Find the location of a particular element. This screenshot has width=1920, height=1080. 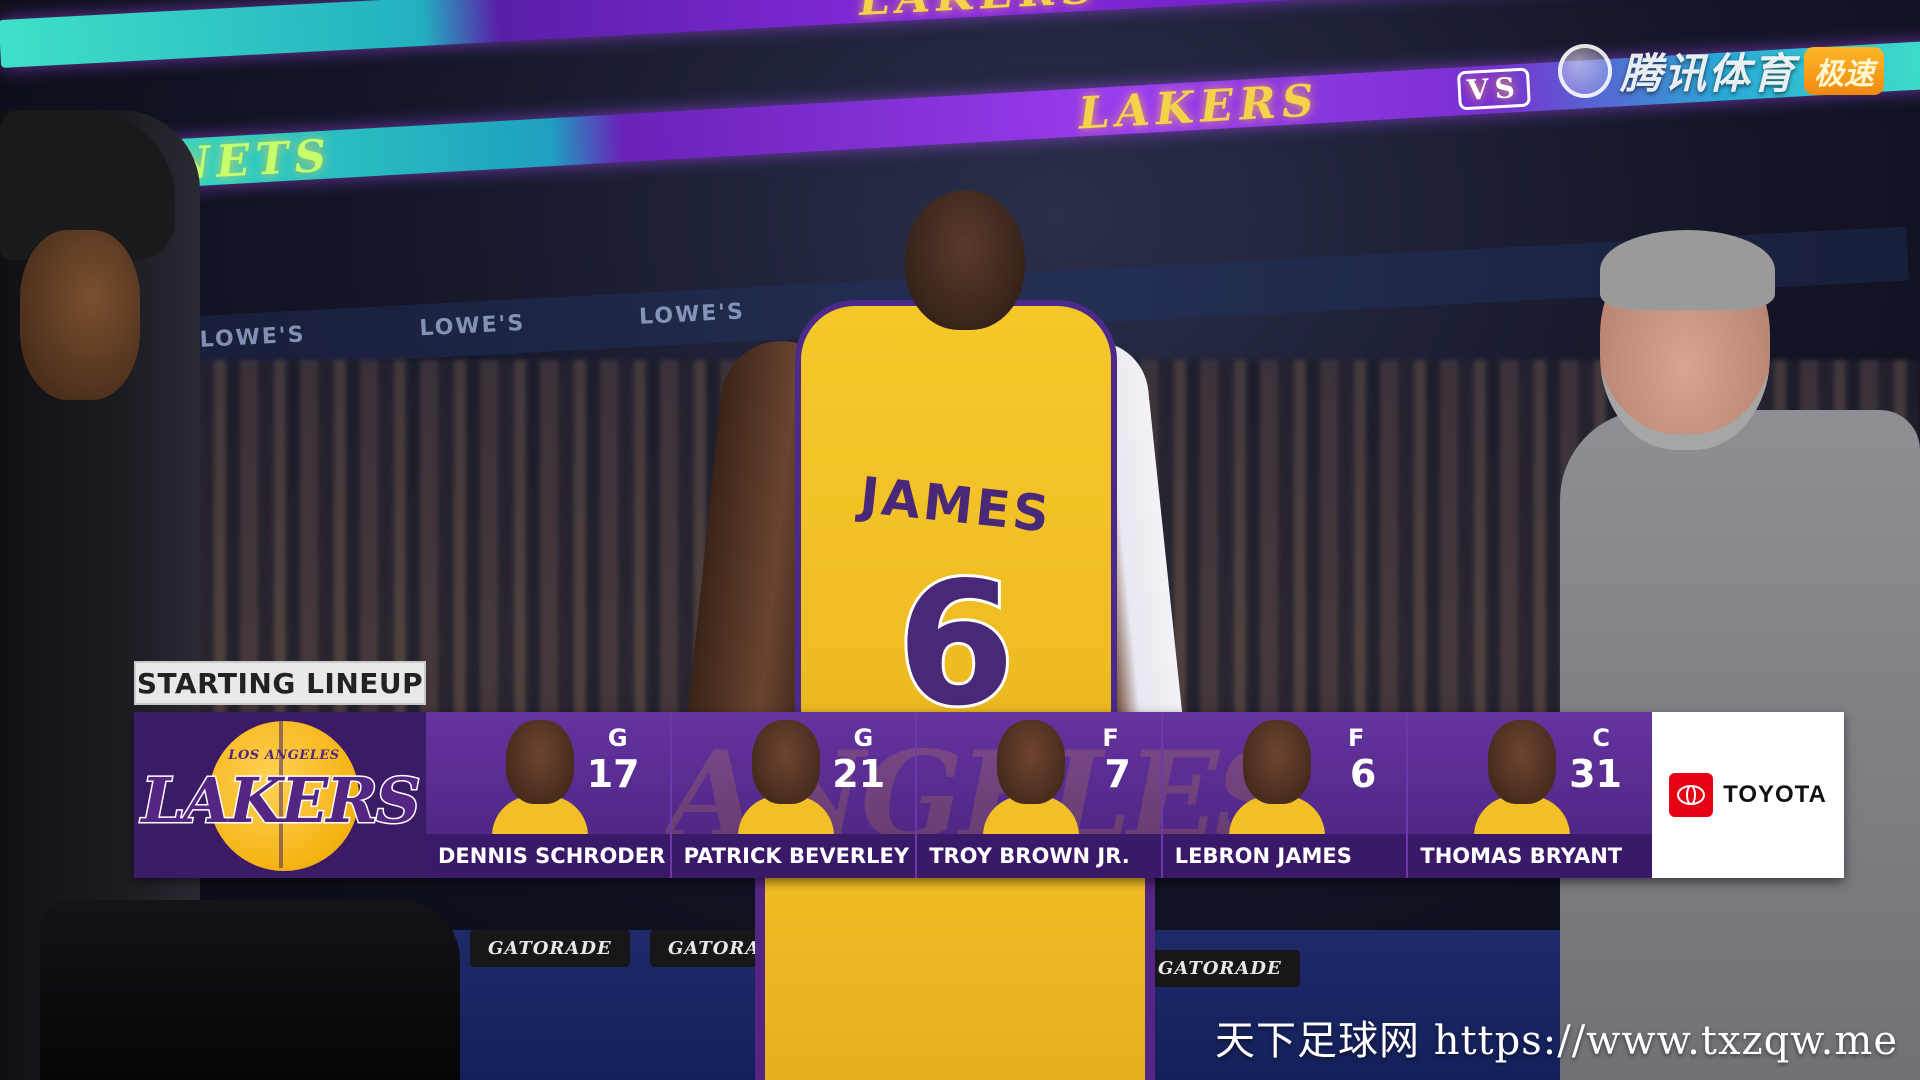

player-card: C 31 THOMAS BRYANT is located at coordinates (1530, 795).